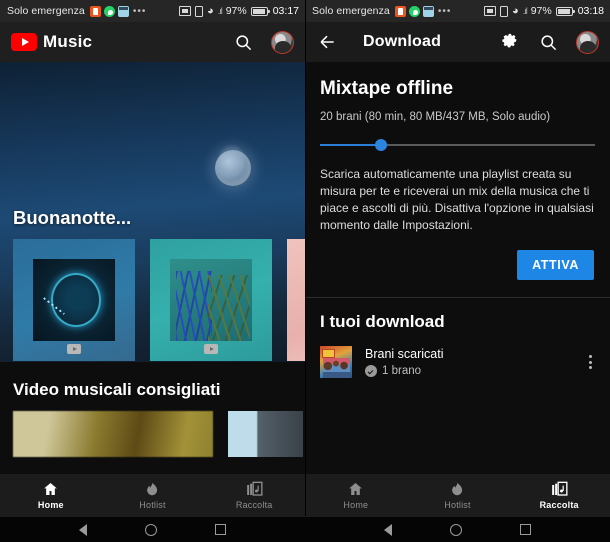 This screenshot has height=542, width=610. Describe the element at coordinates (24, 42) in the screenshot. I see `youtube-play-icon` at that location.